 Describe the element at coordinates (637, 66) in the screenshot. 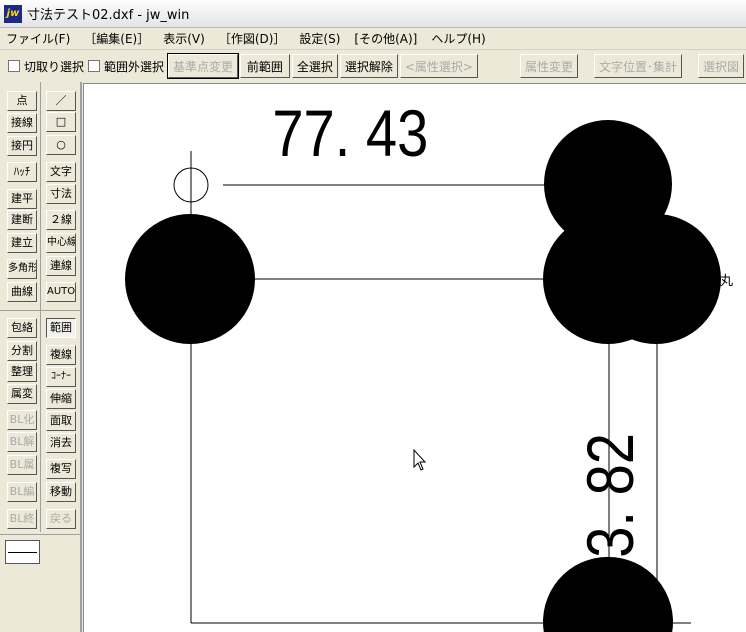

I see `text-pos-button: 文字位置･集計` at that location.